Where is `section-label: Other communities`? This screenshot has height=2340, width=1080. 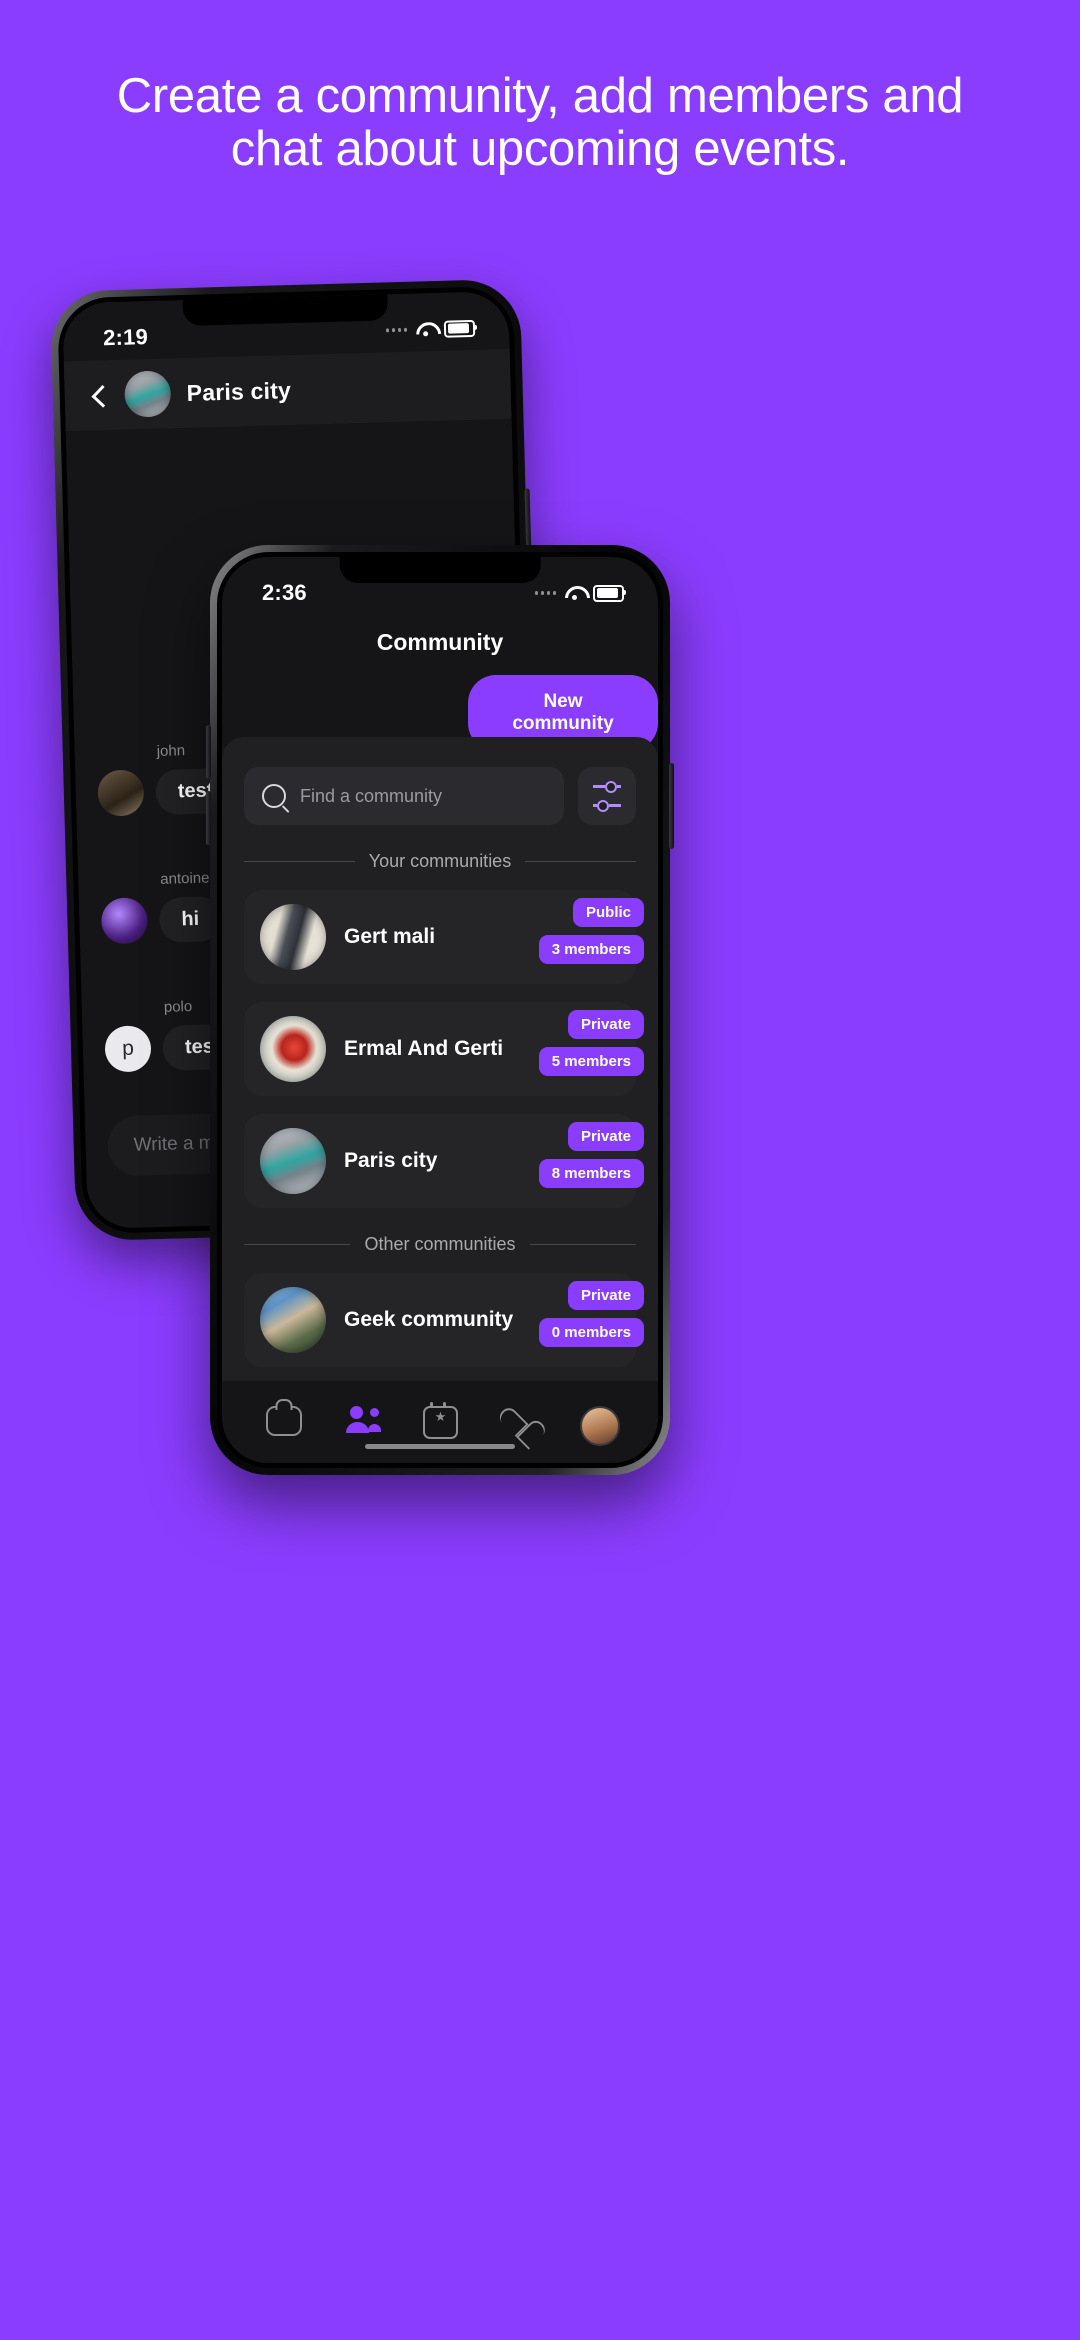 section-label: Other communities is located at coordinates (440, 1244).